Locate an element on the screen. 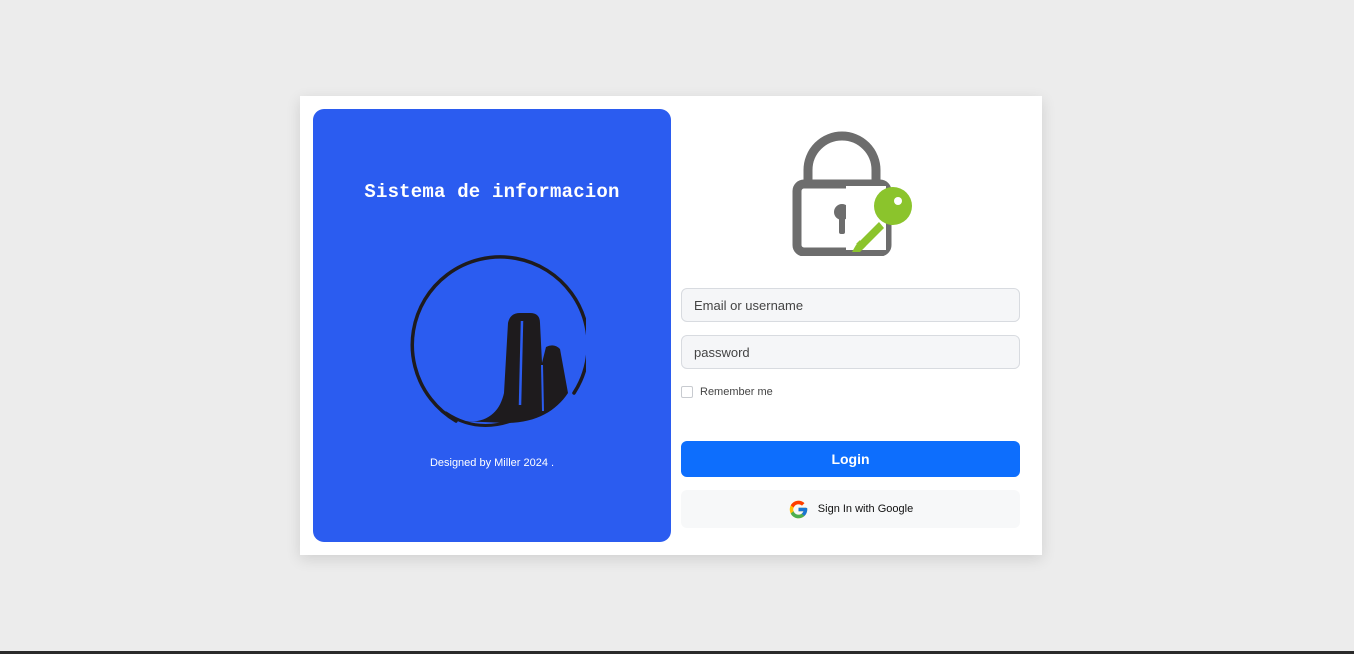 Image resolution: width=1354 pixels, height=654 pixels. google-signin-button: Sign In with Google is located at coordinates (850, 509).